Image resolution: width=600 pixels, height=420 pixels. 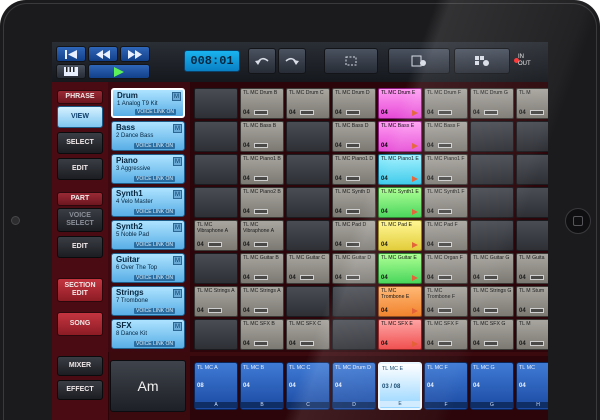 What do you see at coordinates (446, 169) in the screenshot?
I see `clip-cell: TL MC Piano1 F 04` at bounding box center [446, 169].